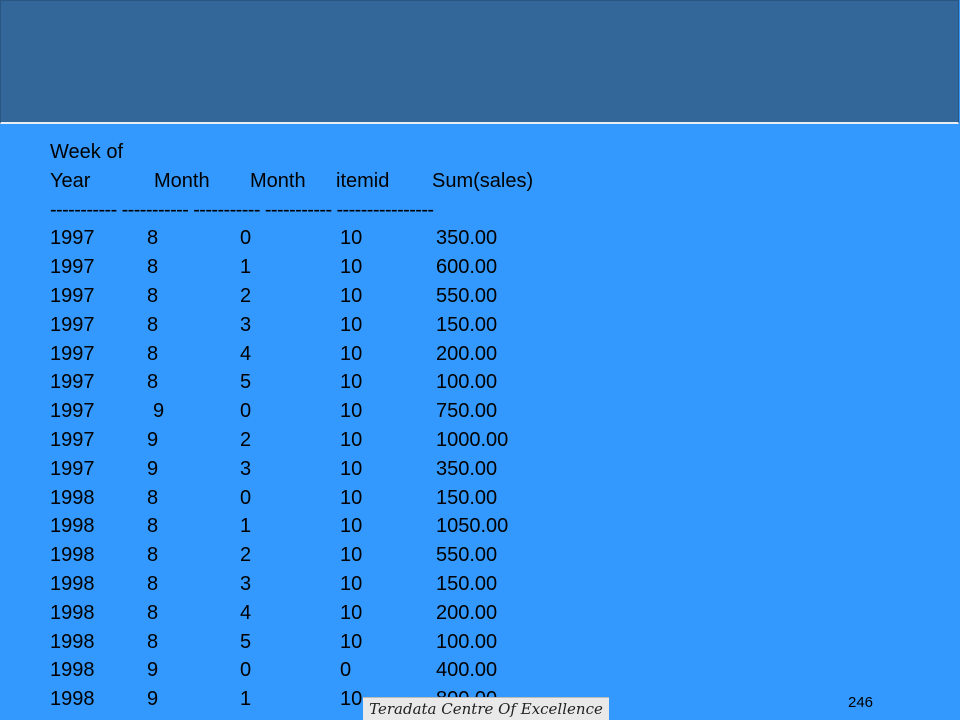 The height and width of the screenshot is (720, 960). Describe the element at coordinates (279, 526) in the screenshot. I see `table-row: 1998 8 1 10 1050.00` at that location.